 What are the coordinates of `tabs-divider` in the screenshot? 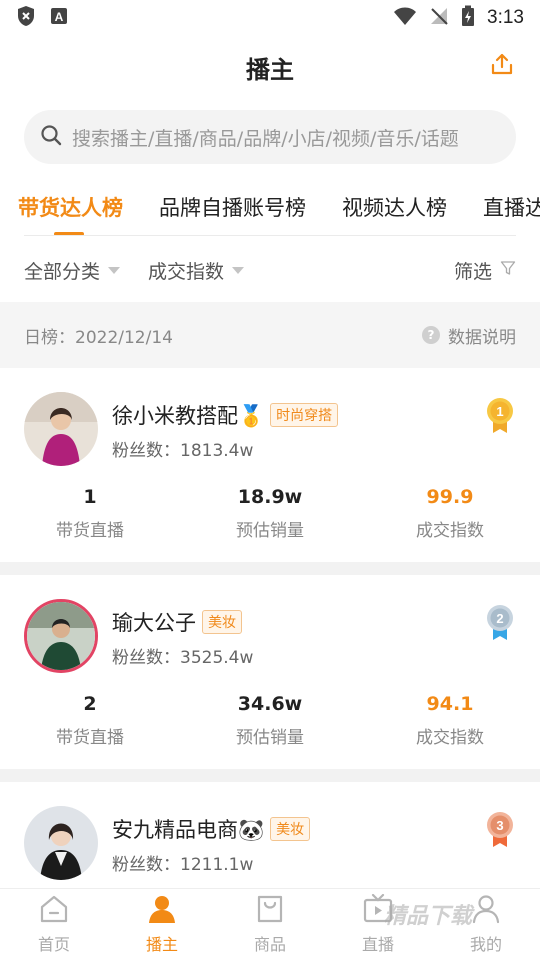 It's located at (270, 235).